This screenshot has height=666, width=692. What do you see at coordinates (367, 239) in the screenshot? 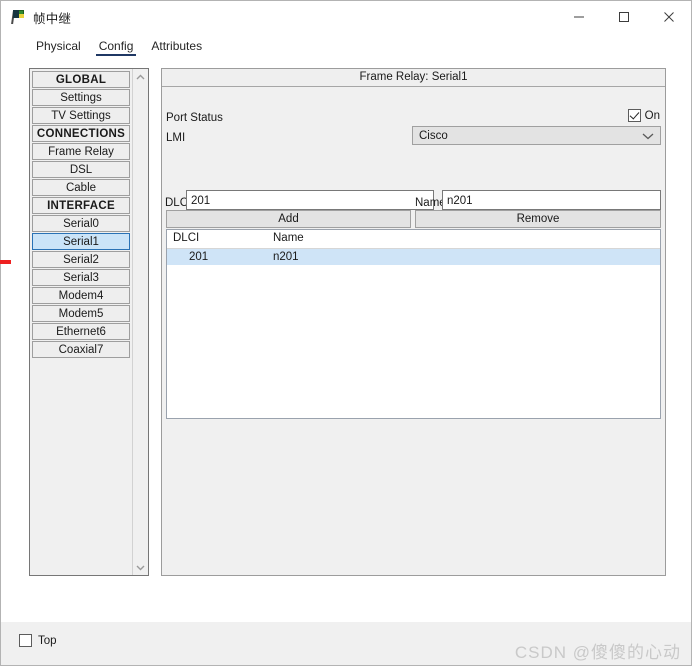
I see `column-header-name: Name` at bounding box center [367, 239].